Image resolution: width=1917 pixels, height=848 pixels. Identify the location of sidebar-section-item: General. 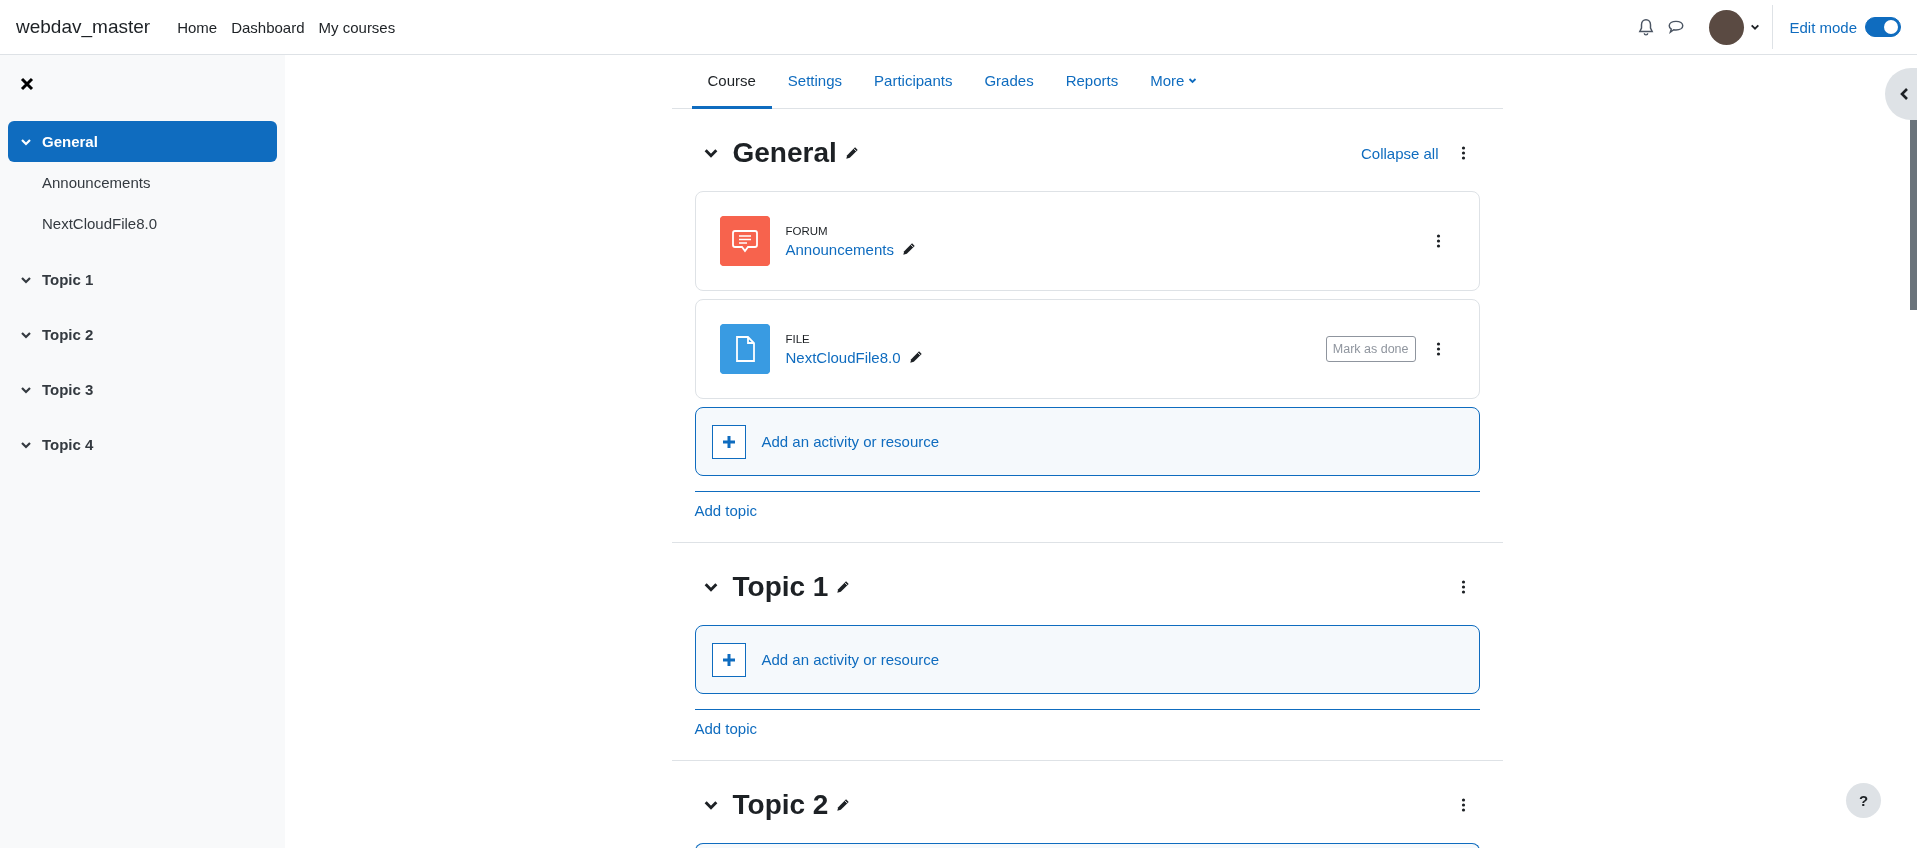
(142, 141).